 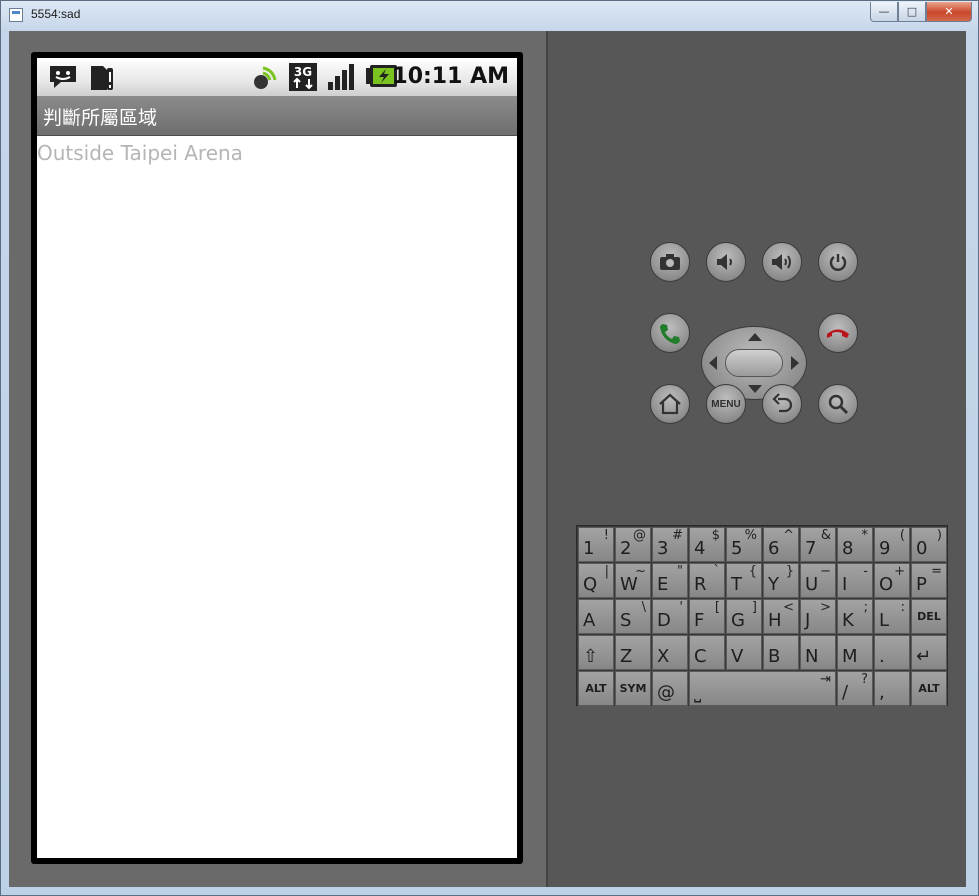 I want to click on power-icon, so click(x=838, y=262).